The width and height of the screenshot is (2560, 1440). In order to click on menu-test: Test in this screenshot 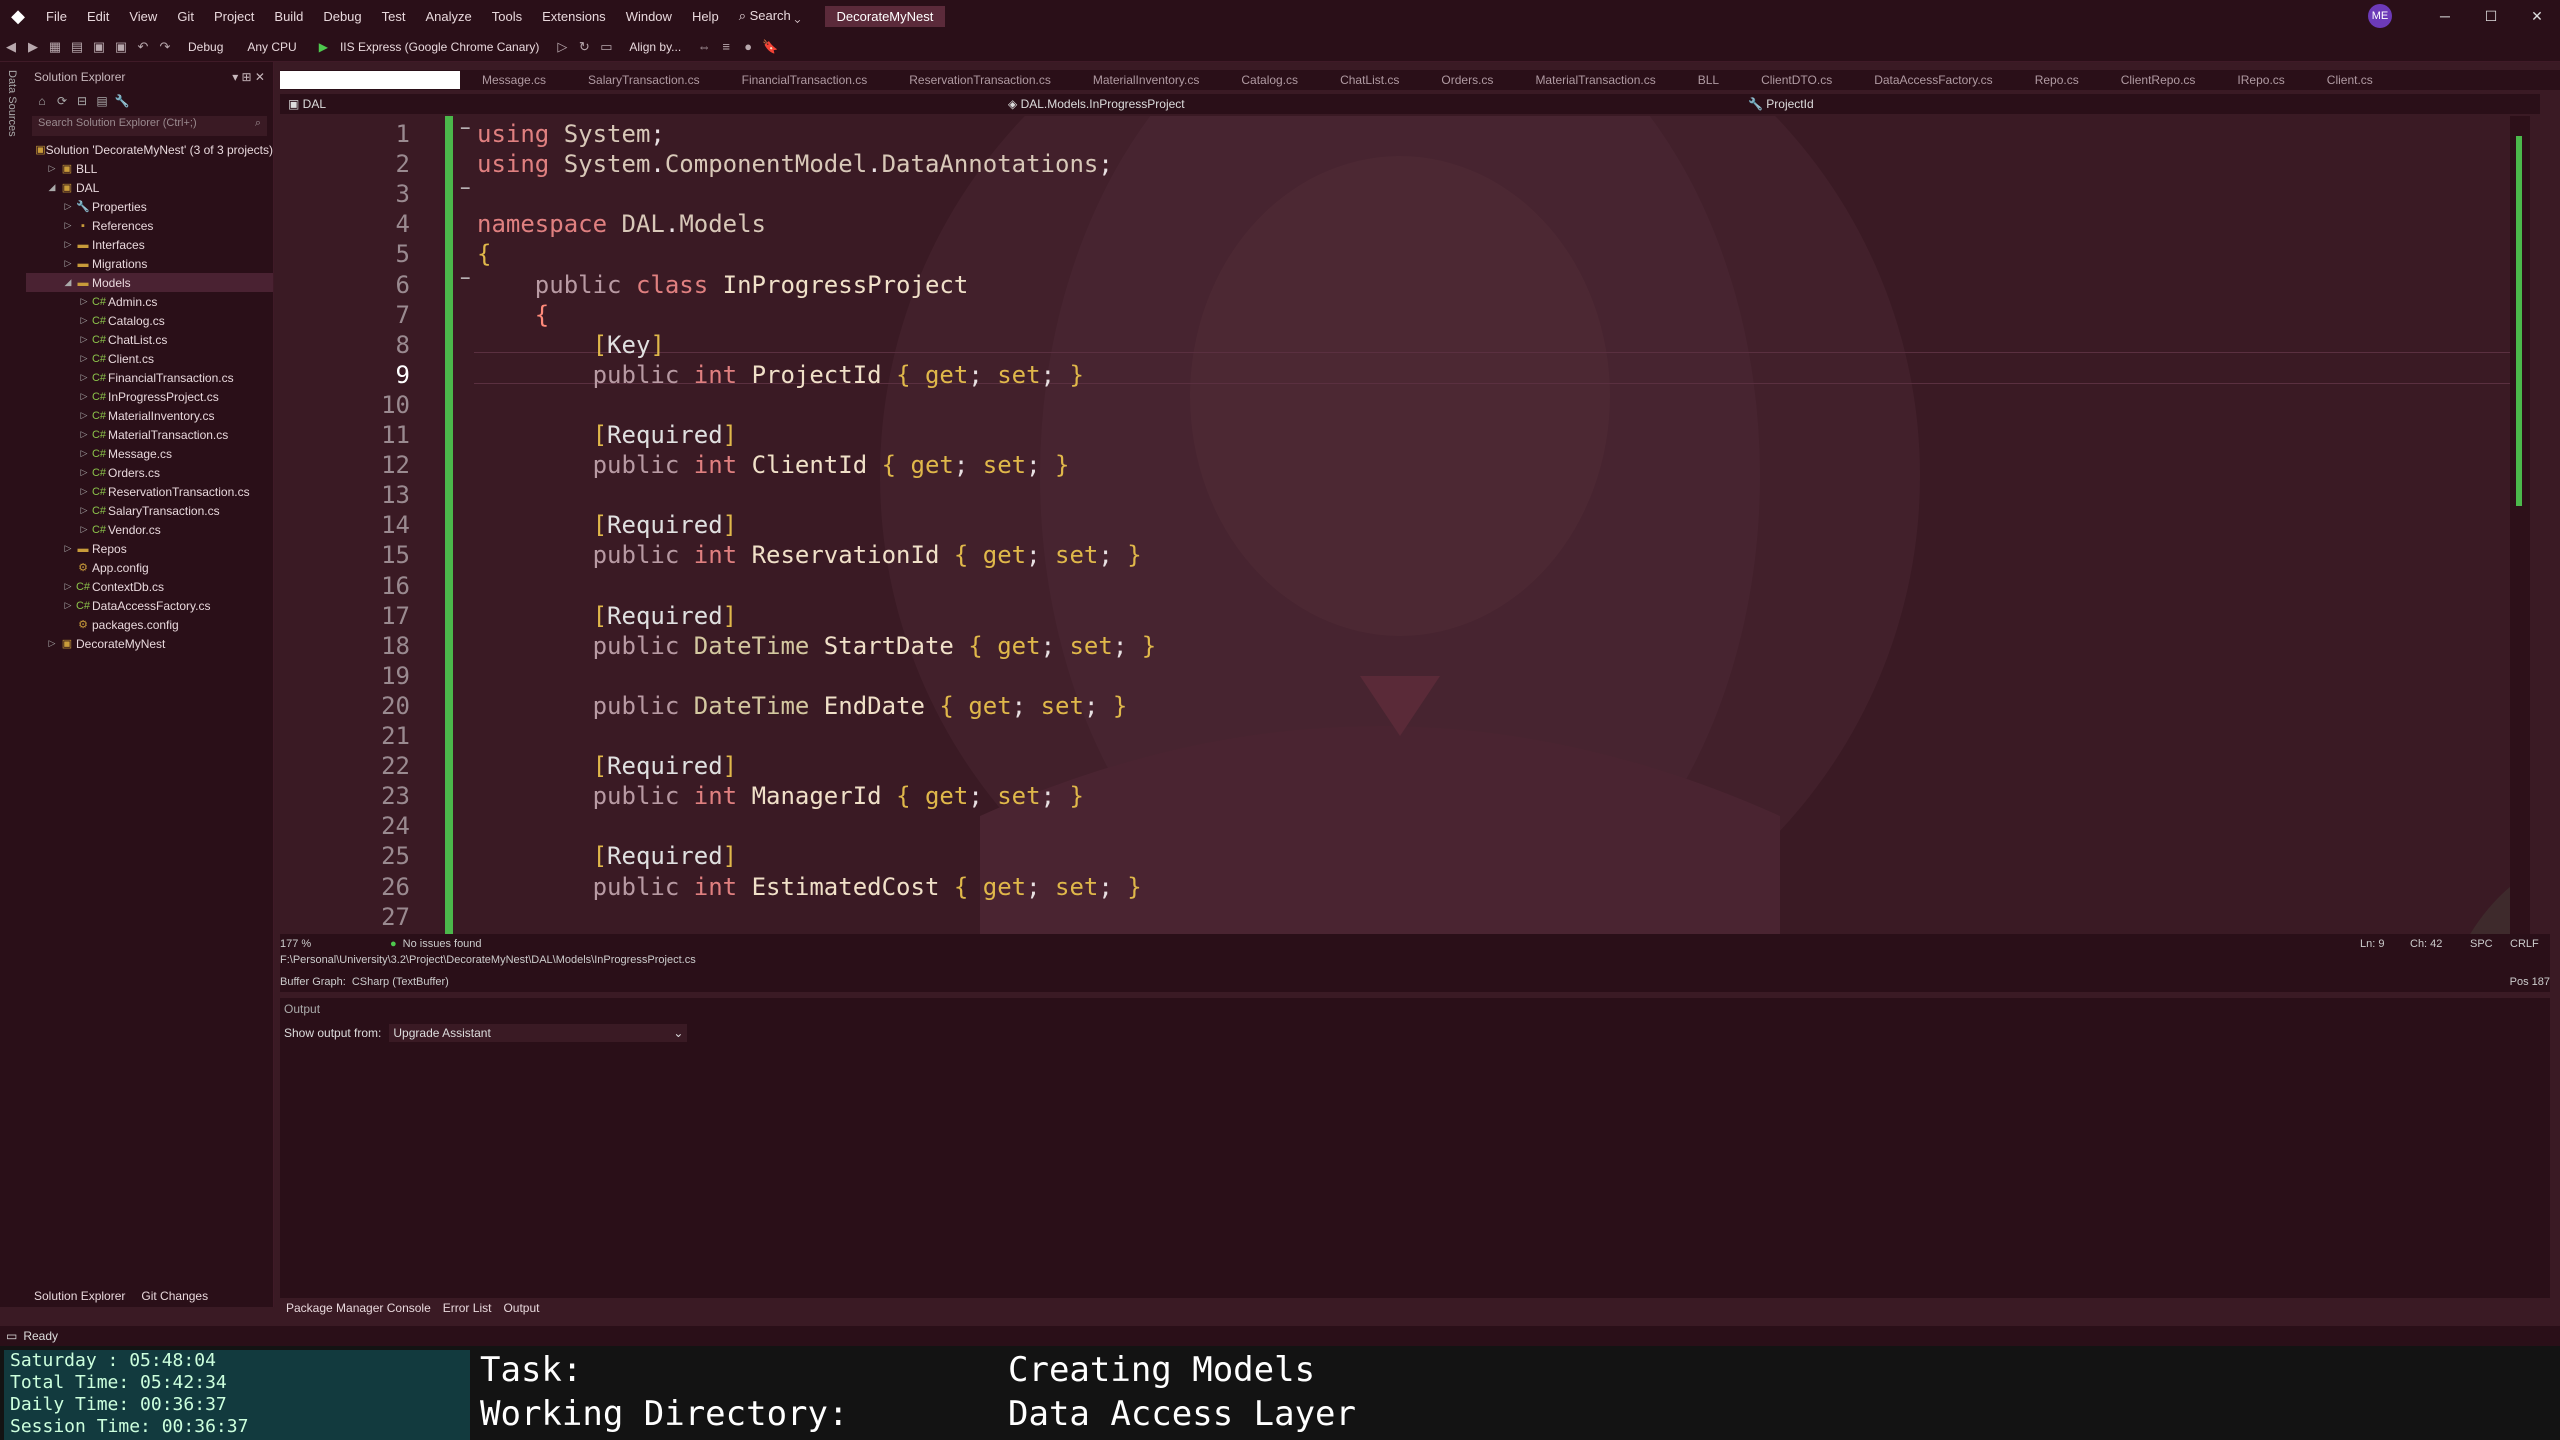, I will do `click(394, 16)`.